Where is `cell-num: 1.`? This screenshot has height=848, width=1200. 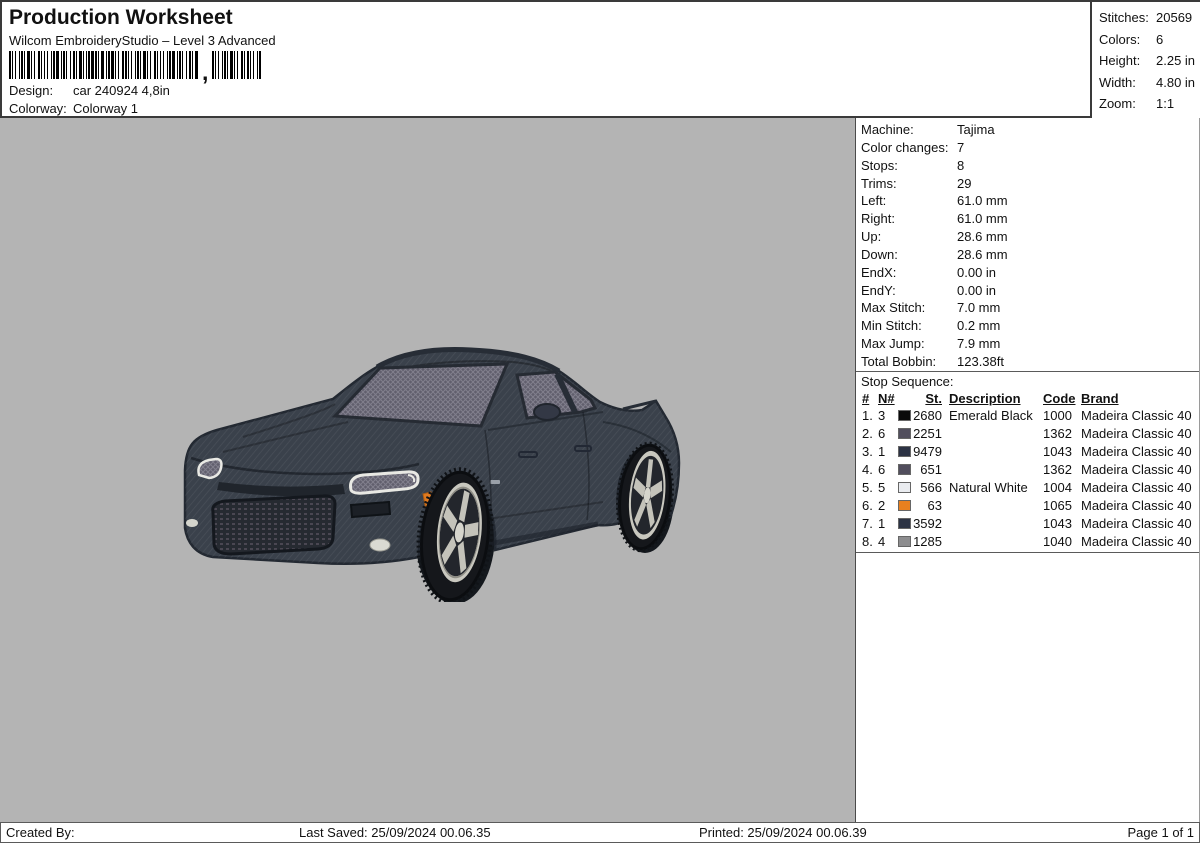
cell-num: 1. is located at coordinates (867, 415).